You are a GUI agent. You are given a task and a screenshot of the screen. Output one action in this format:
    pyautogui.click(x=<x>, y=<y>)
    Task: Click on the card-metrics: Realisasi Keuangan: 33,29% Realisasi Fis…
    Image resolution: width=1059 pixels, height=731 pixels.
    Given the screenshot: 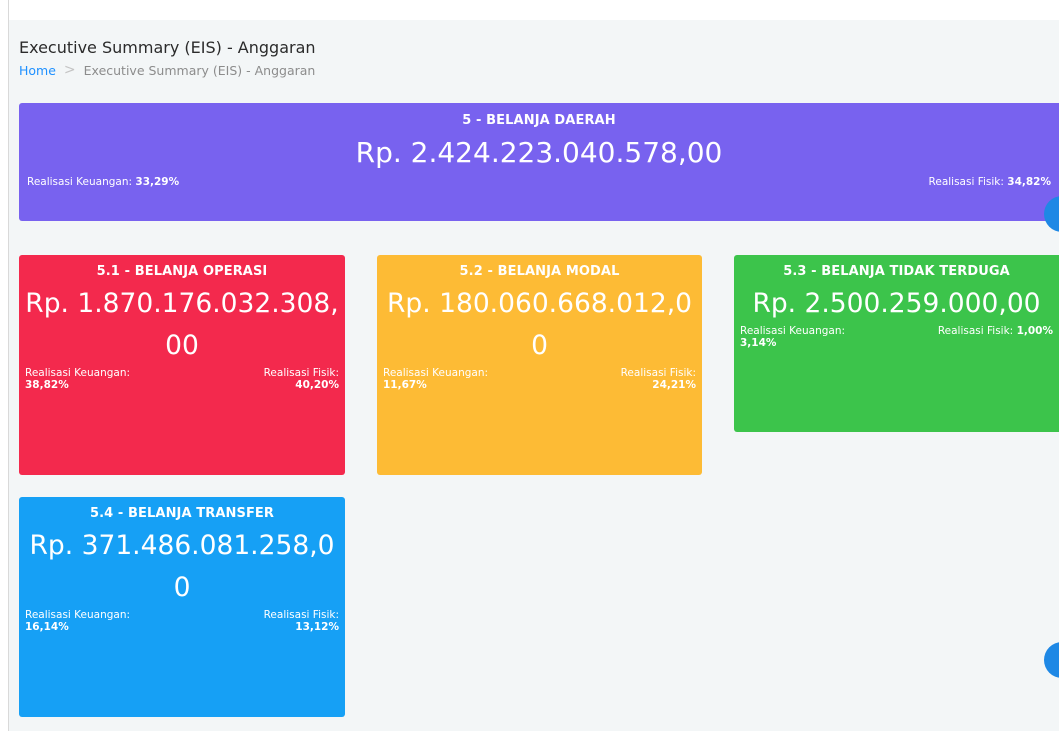 What is the action you would take?
    pyautogui.click(x=539, y=182)
    